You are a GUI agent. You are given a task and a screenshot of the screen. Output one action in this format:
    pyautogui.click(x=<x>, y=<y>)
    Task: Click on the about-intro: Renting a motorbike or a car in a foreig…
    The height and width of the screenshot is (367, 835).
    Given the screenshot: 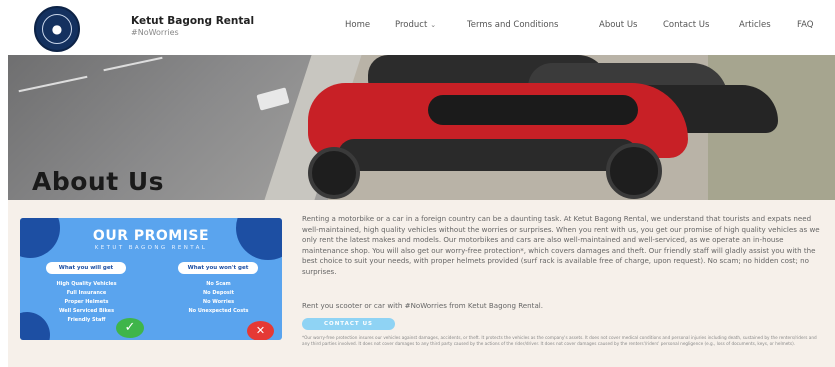 What is the action you would take?
    pyautogui.click(x=563, y=246)
    